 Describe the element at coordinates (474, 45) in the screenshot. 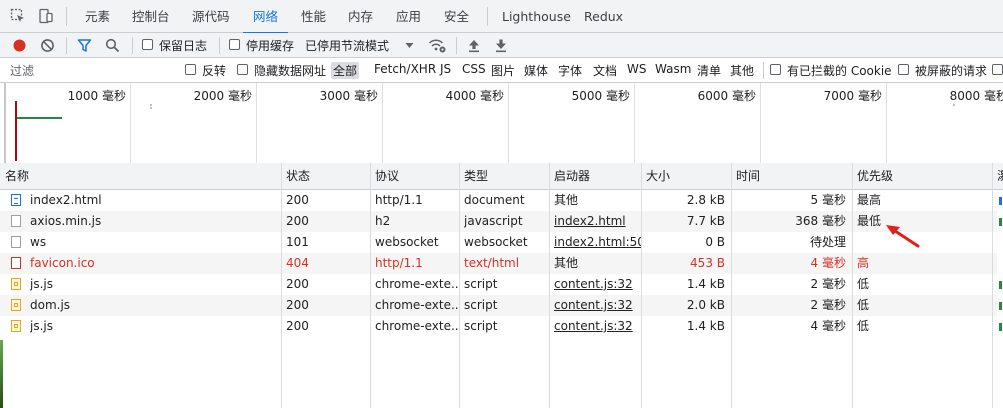

I see `import-har-icon` at that location.